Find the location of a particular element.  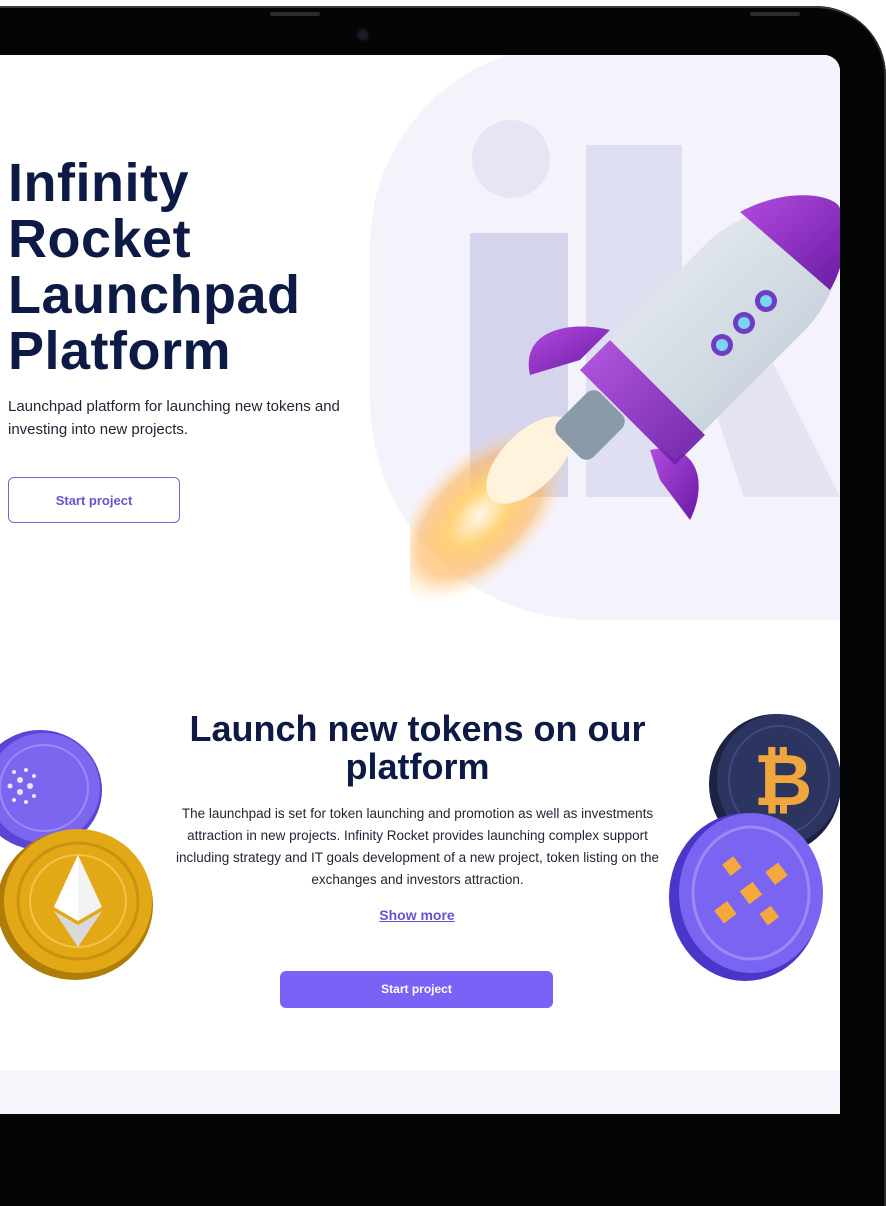

hero-title-line: Infinity is located at coordinates (98, 183).